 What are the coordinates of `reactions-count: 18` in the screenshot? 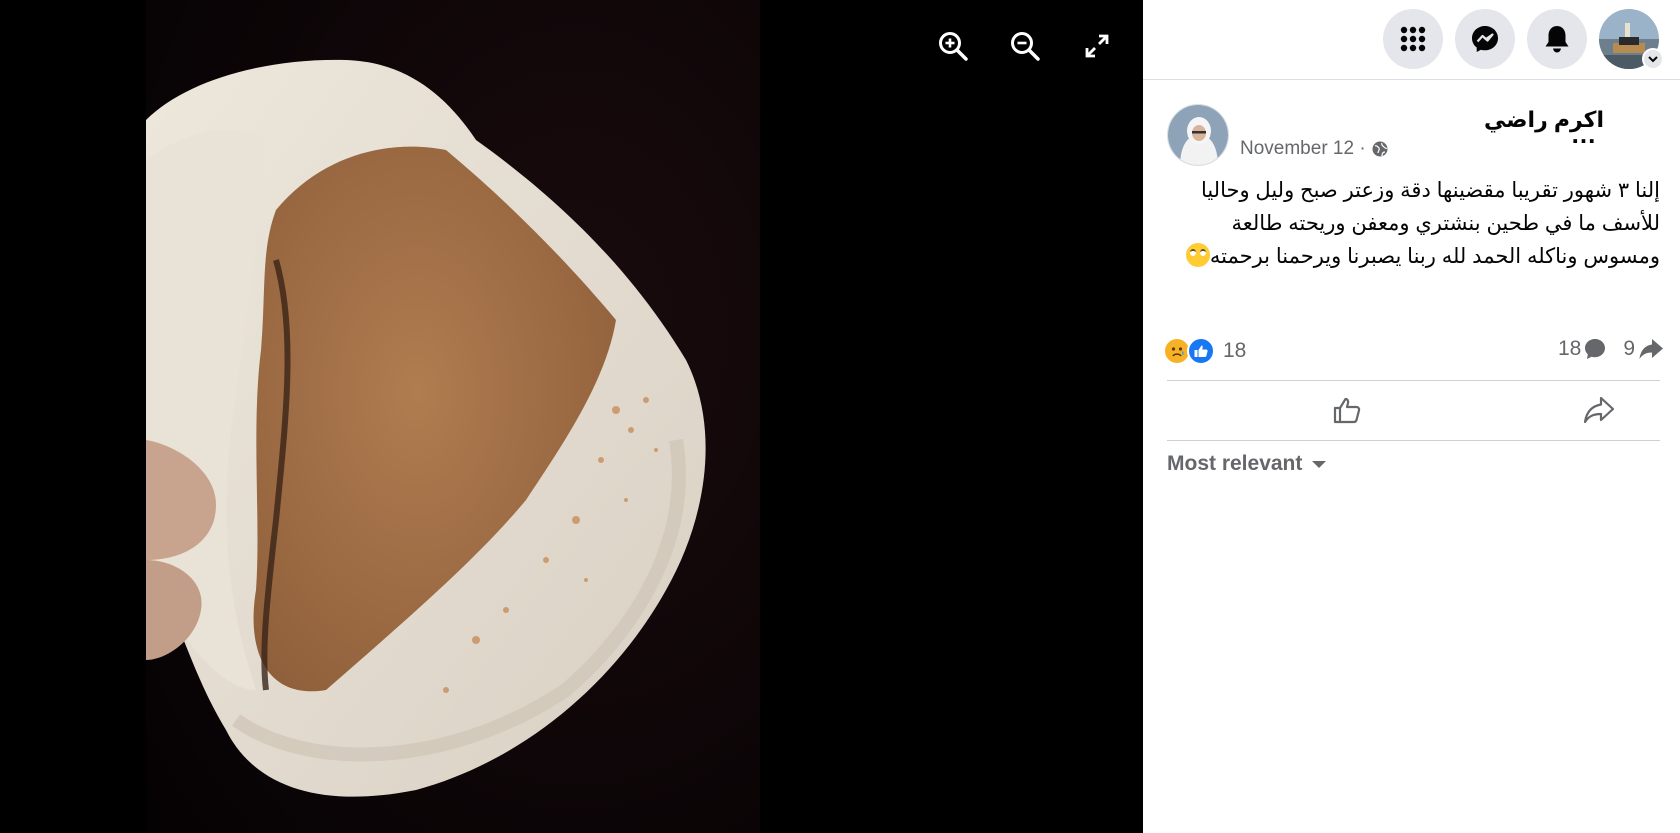 It's located at (1235, 350).